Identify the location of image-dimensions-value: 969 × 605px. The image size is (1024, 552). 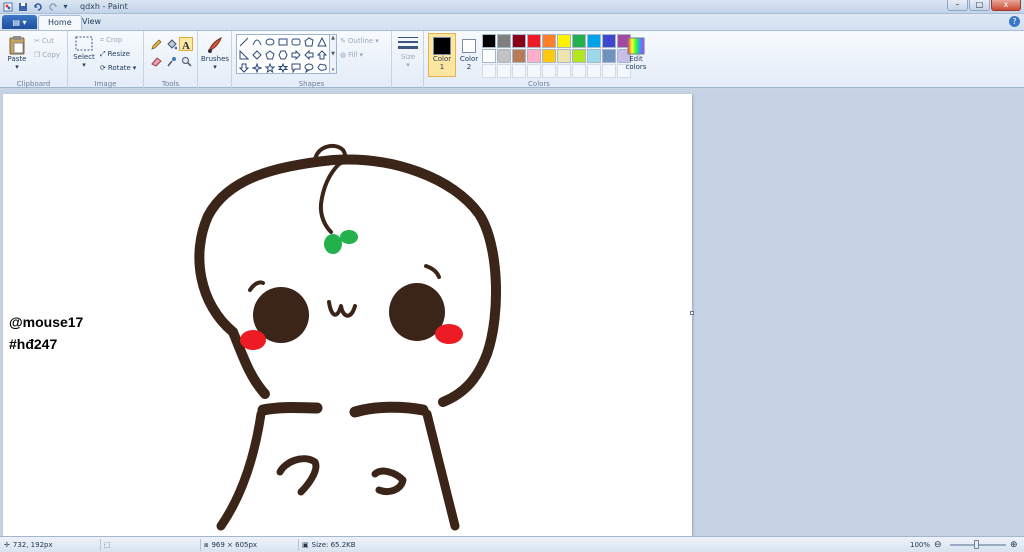
(234, 545).